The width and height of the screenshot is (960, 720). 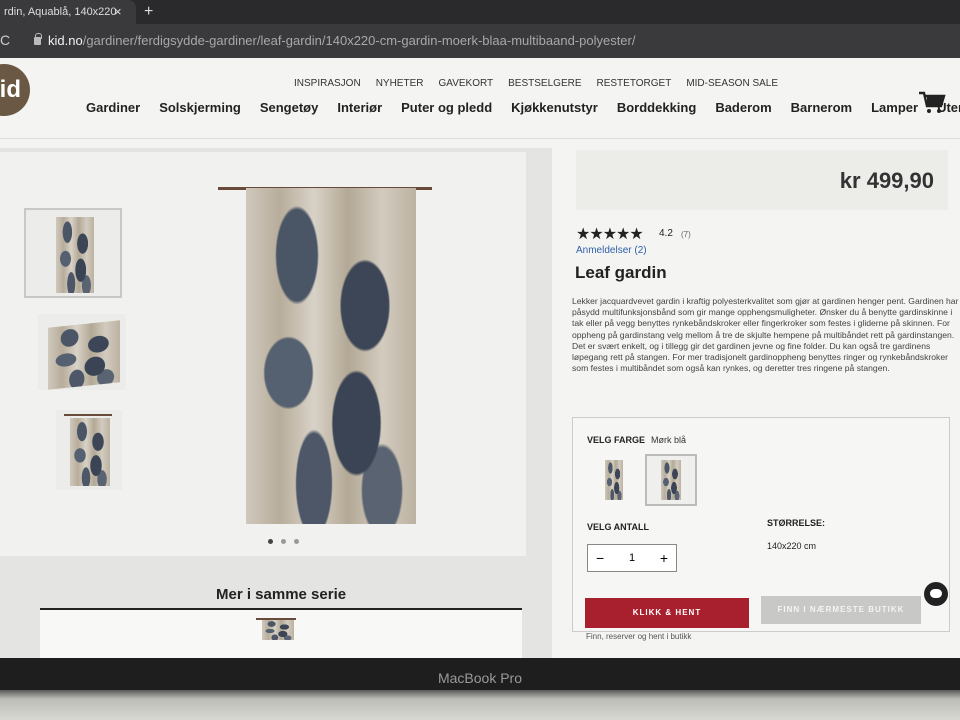 I want to click on quantity-stepper: − 1 +, so click(x=632, y=558).